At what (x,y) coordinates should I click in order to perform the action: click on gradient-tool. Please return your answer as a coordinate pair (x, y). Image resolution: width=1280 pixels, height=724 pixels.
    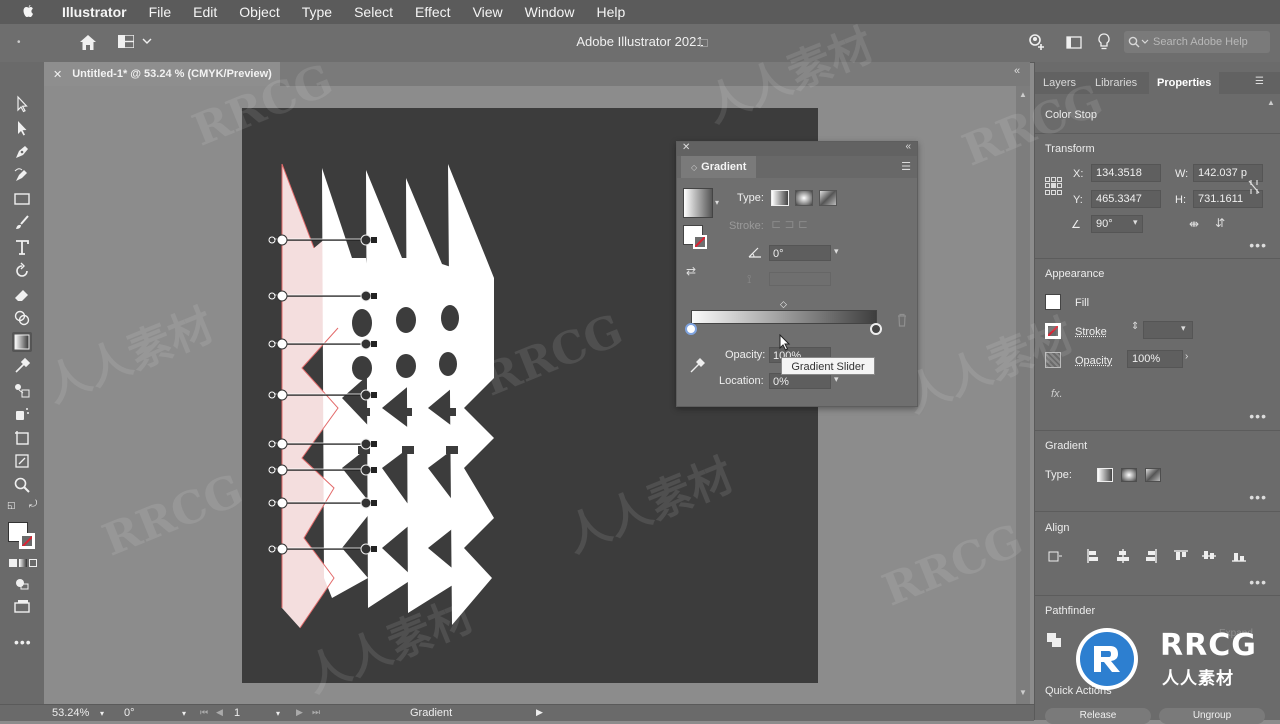
    Looking at the image, I should click on (22, 342).